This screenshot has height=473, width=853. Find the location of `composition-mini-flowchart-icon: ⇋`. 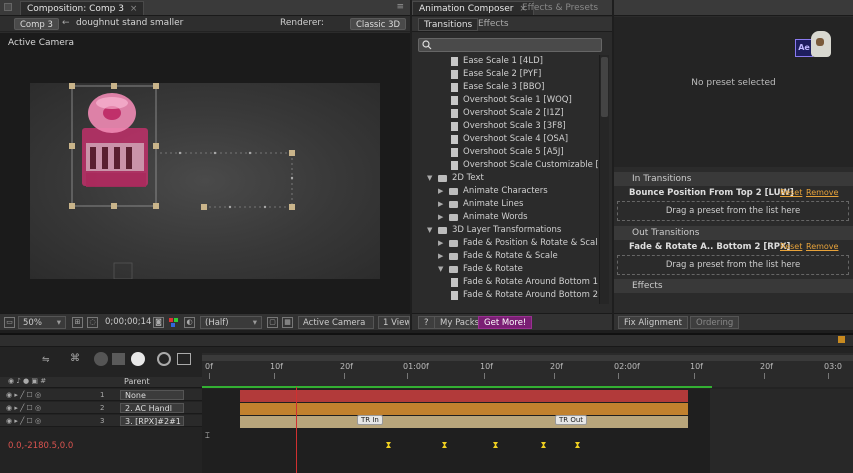

composition-mini-flowchart-icon: ⇋ is located at coordinates (46, 360).